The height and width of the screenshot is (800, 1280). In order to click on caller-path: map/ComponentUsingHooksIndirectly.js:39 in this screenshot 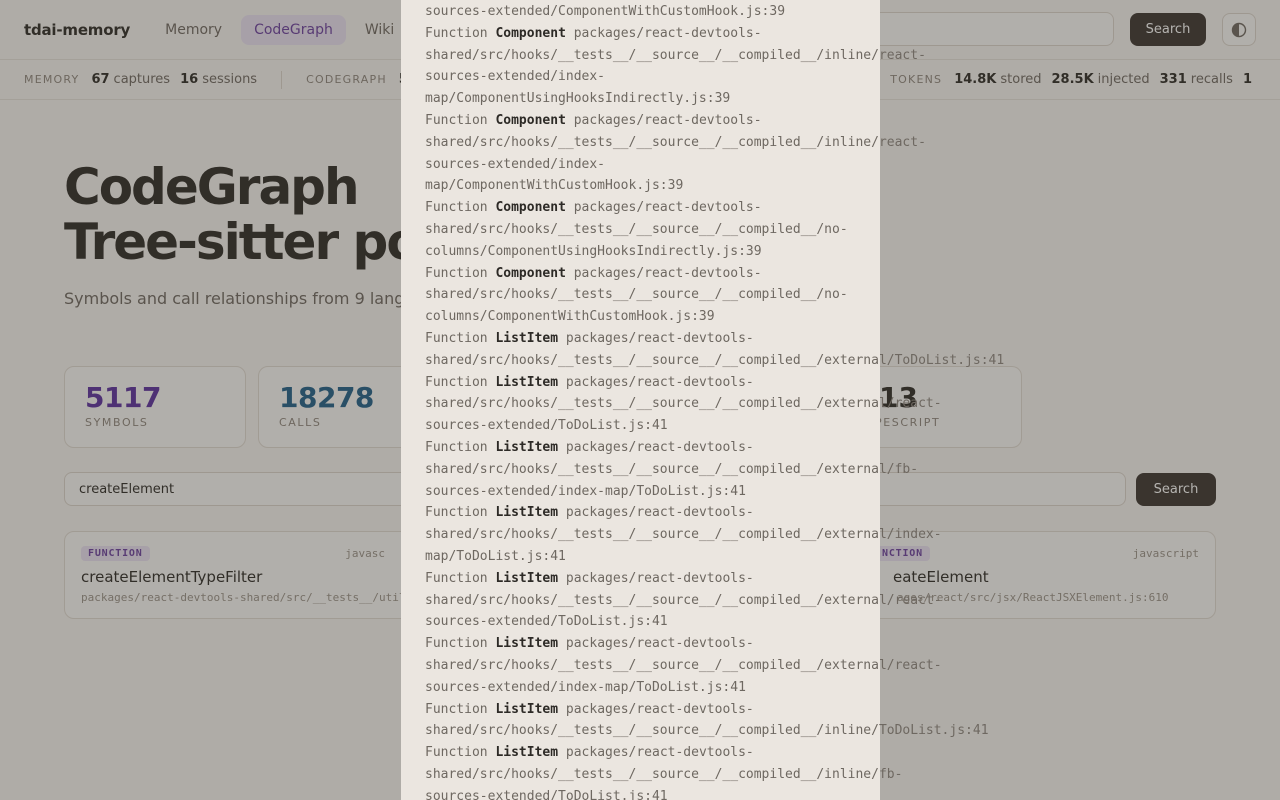, I will do `click(578, 99)`.